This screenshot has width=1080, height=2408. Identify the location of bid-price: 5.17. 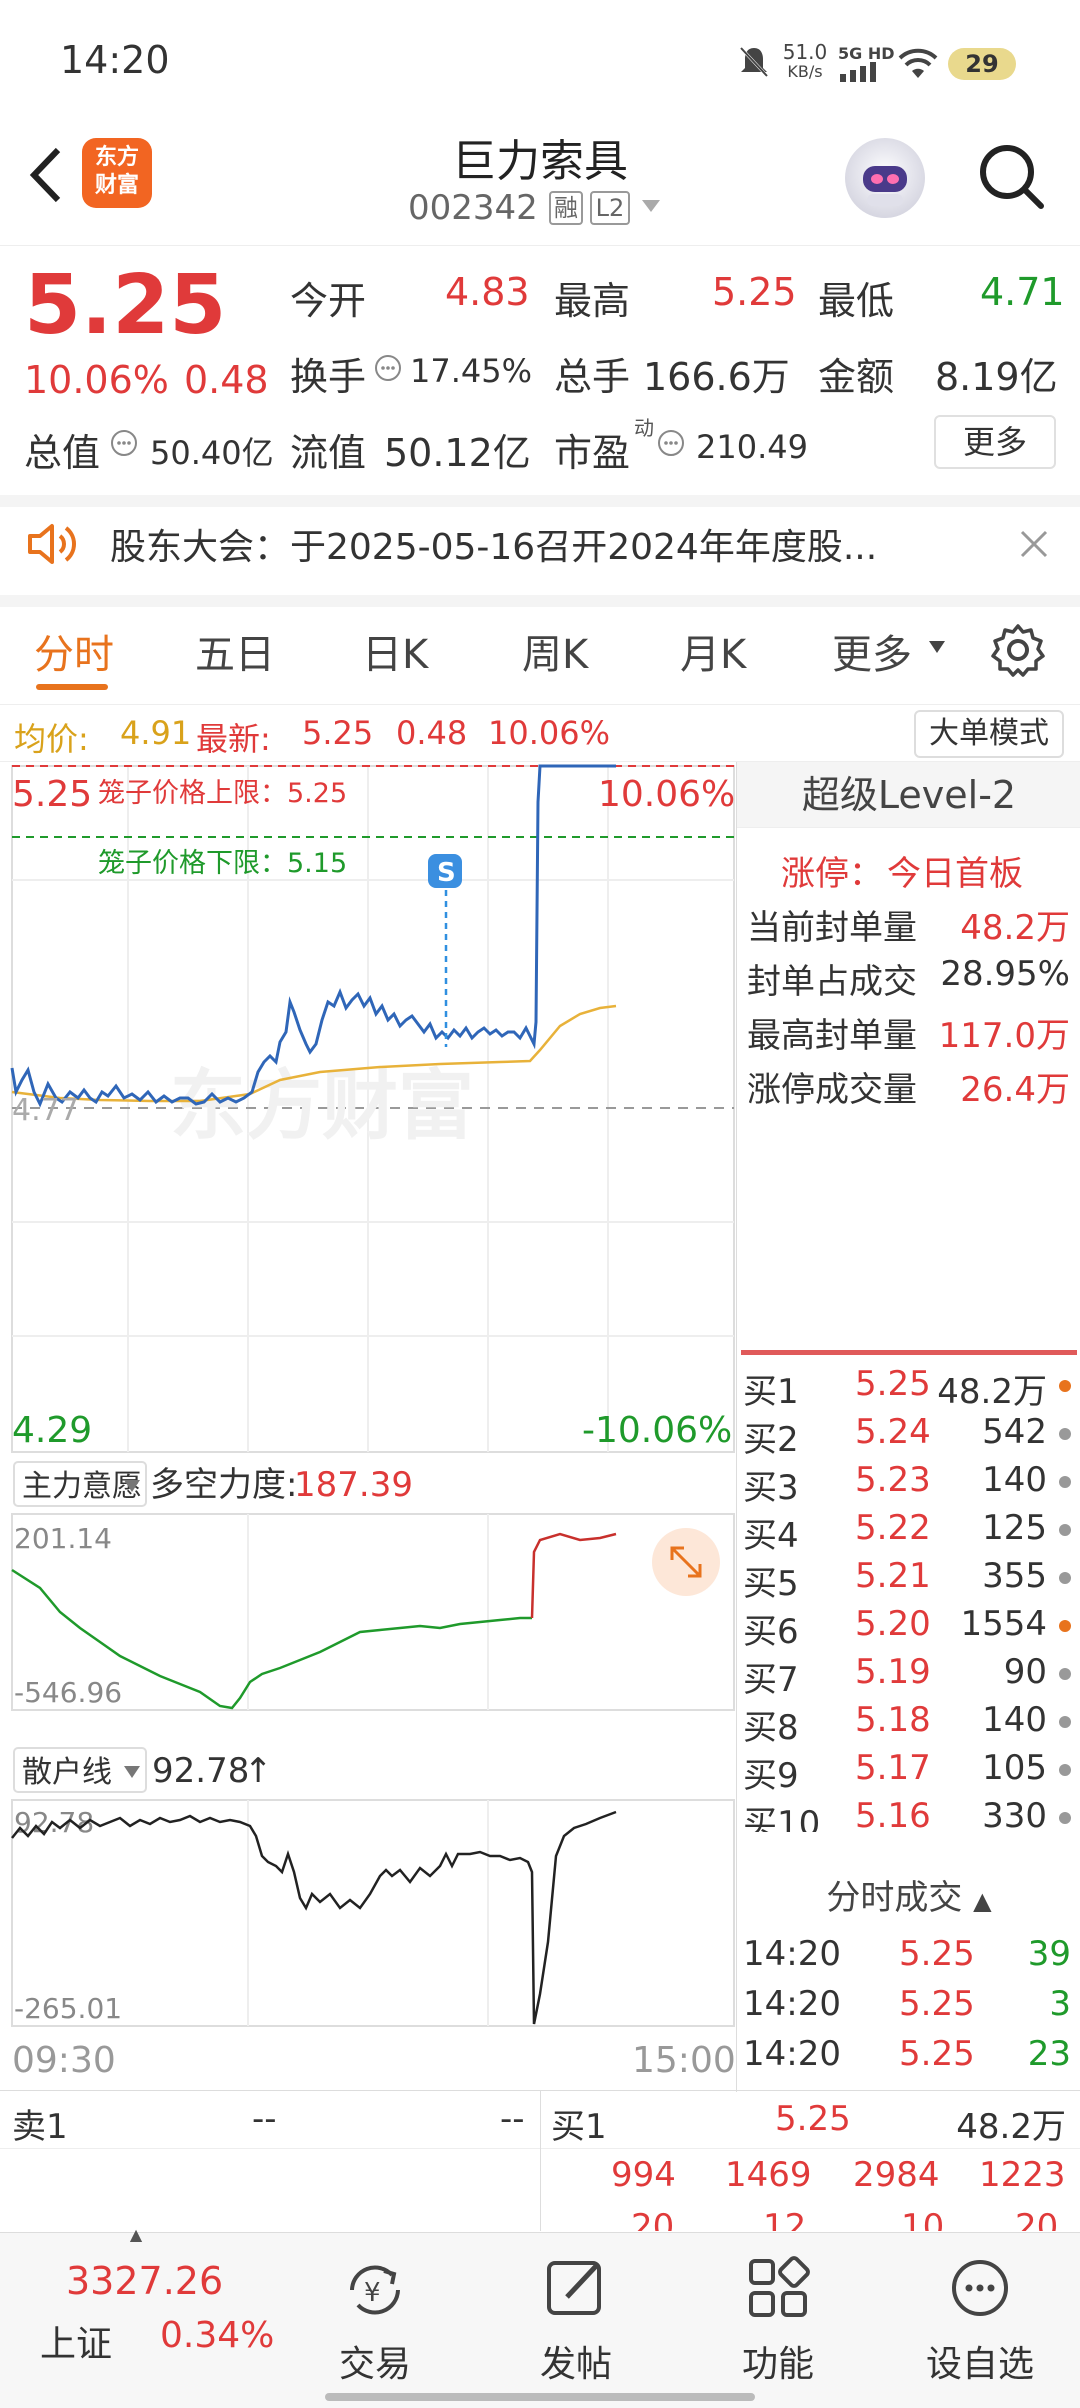
(893, 1768).